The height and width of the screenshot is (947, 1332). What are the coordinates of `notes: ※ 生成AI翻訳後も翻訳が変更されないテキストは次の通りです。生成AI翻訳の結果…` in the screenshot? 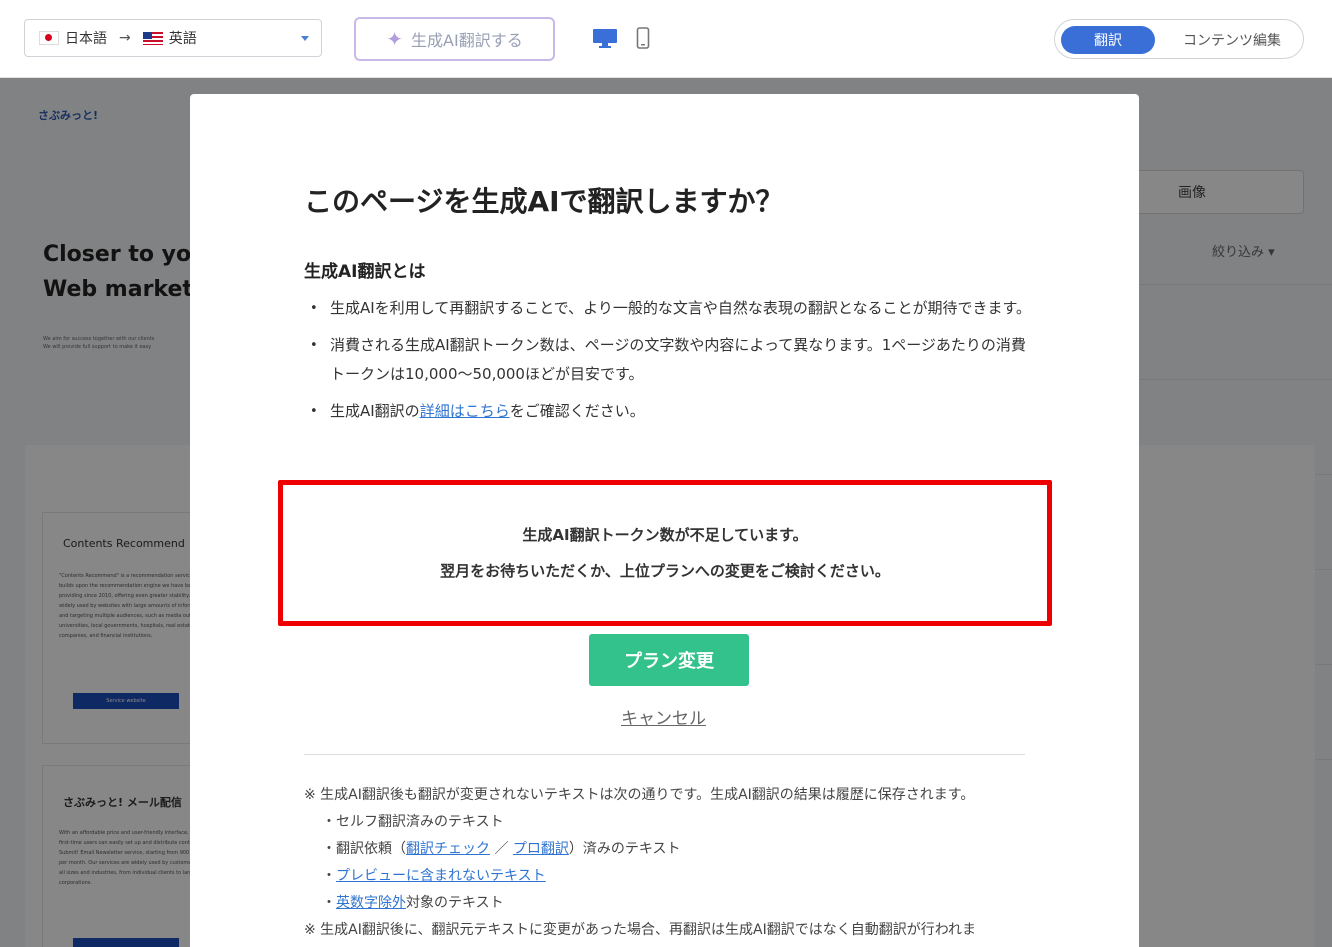 It's located at (669, 863).